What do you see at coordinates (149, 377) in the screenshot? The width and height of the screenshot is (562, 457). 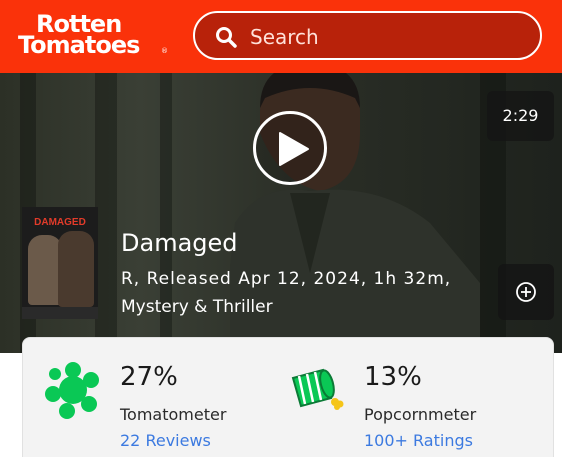 I see `tomatometer-score: 27%` at bounding box center [149, 377].